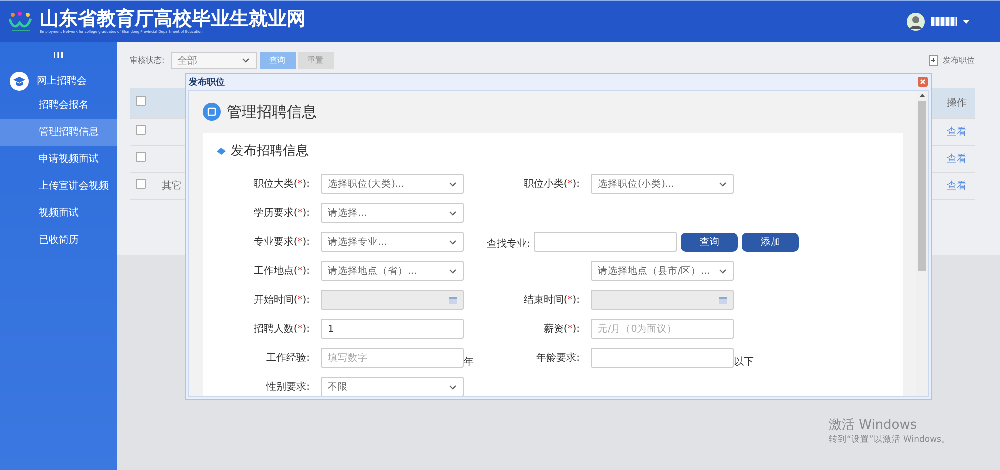 The image size is (1000, 470). I want to click on menu-icon, so click(58, 55).